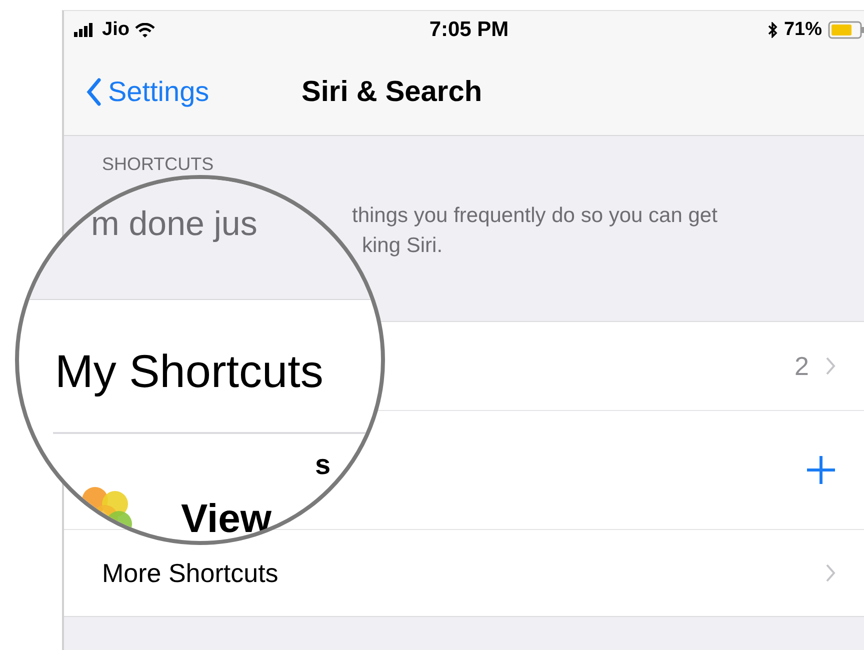 Image resolution: width=864 pixels, height=650 pixels. Describe the element at coordinates (773, 30) in the screenshot. I see `bluetooth-icon` at that location.